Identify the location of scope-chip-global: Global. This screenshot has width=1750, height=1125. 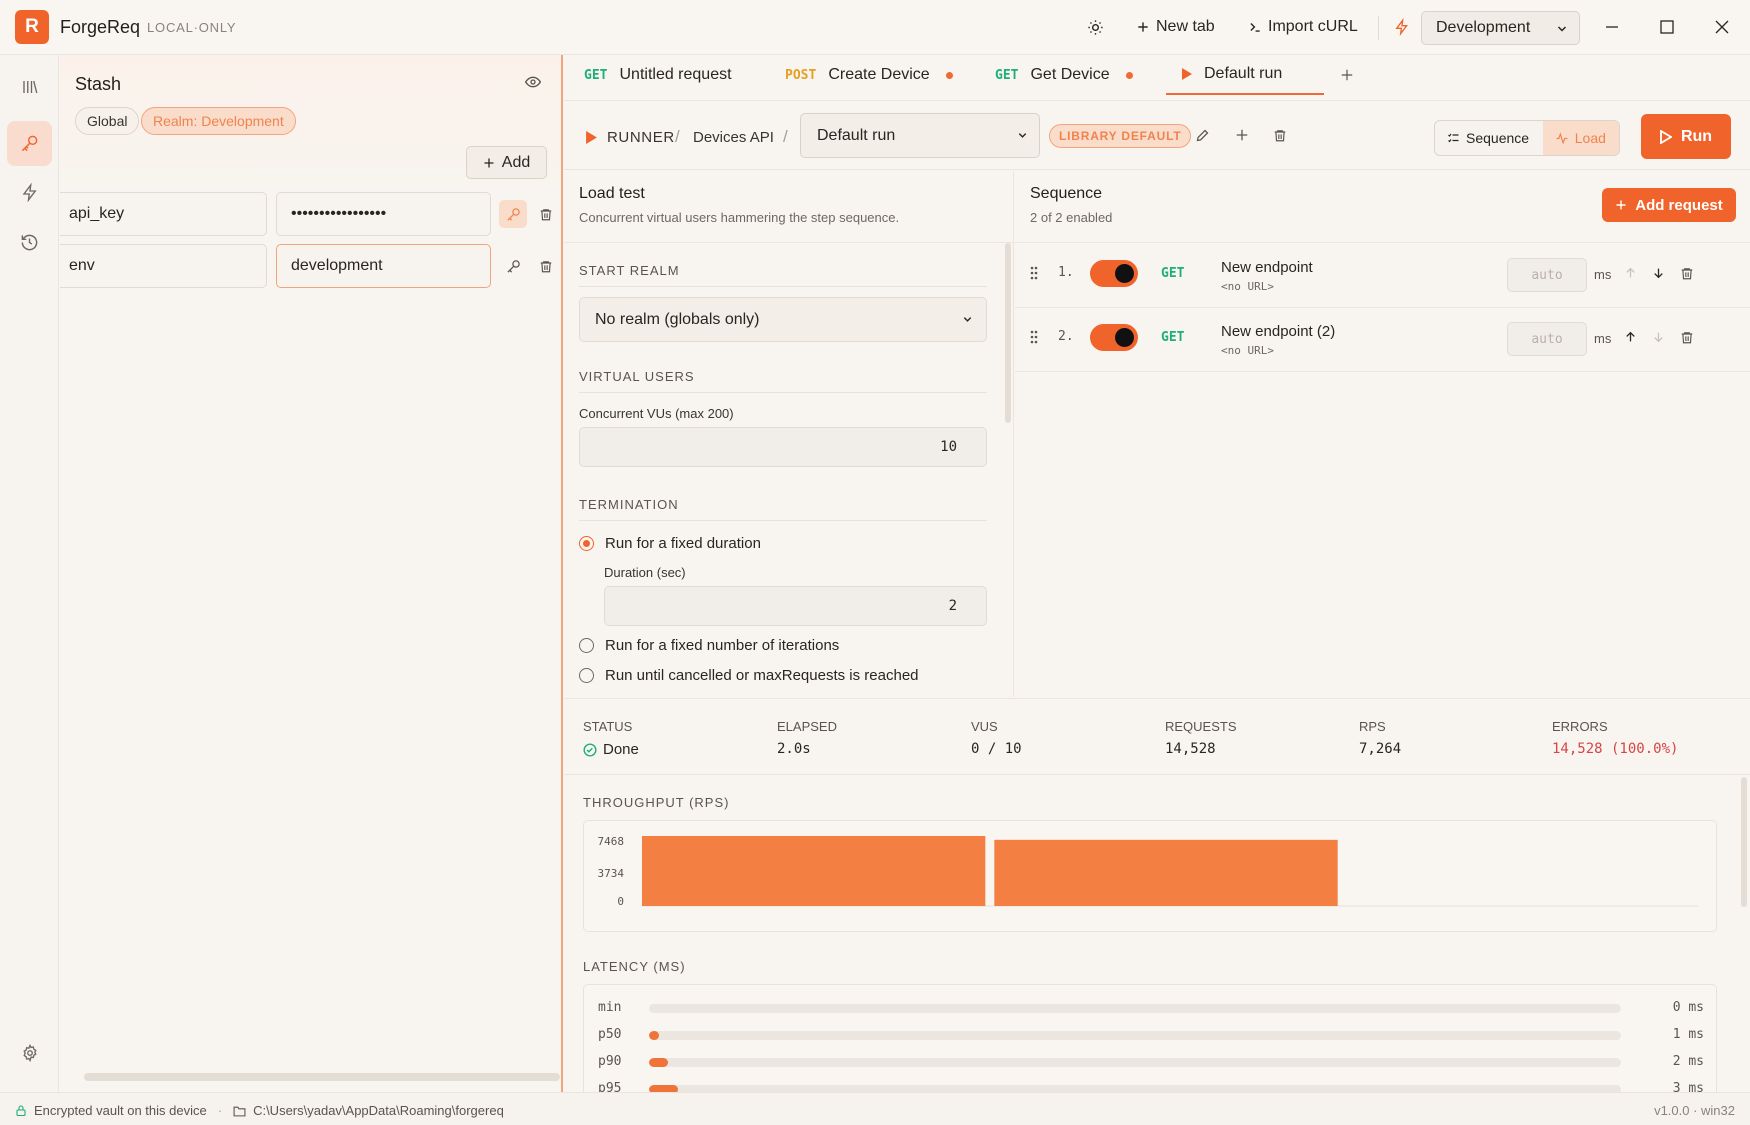
(107, 121).